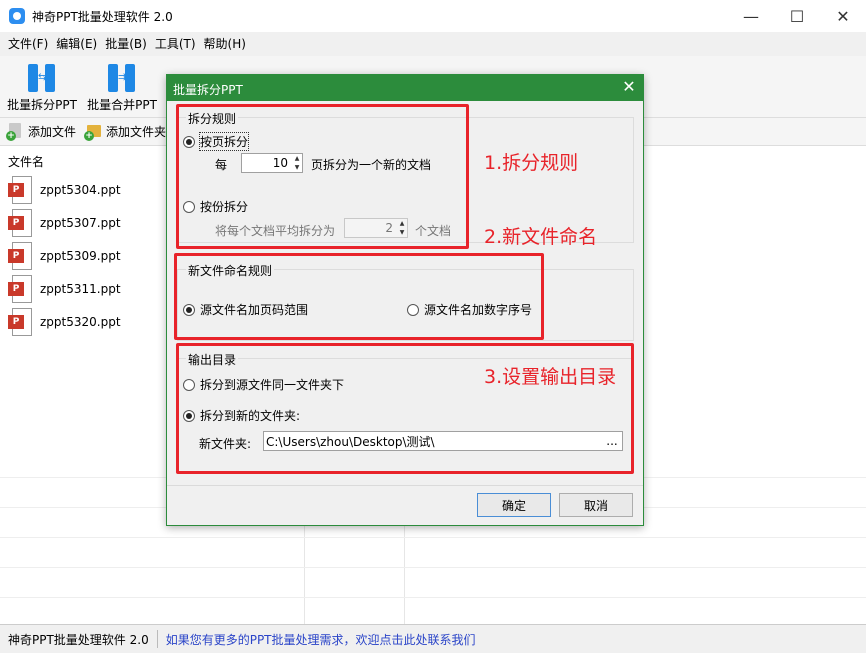 The image size is (866, 653). Describe the element at coordinates (122, 105) in the screenshot. I see `batch-merge-label: 批量合并PPT` at that location.